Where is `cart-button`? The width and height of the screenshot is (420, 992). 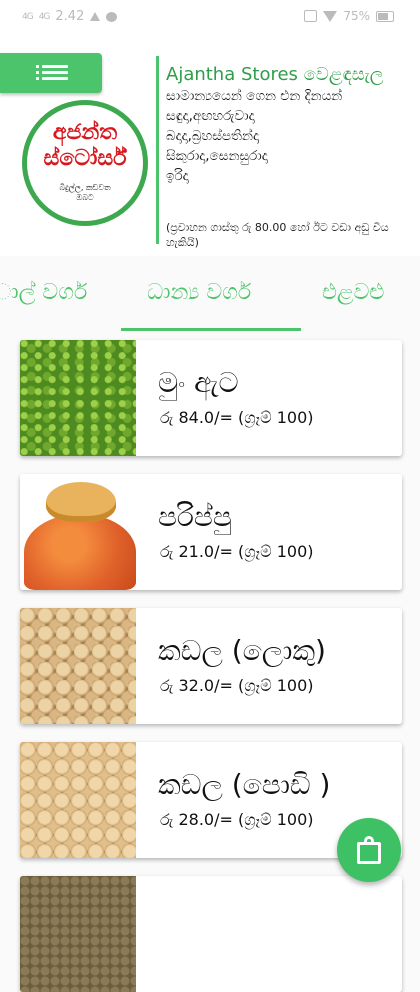
cart-button is located at coordinates (369, 850).